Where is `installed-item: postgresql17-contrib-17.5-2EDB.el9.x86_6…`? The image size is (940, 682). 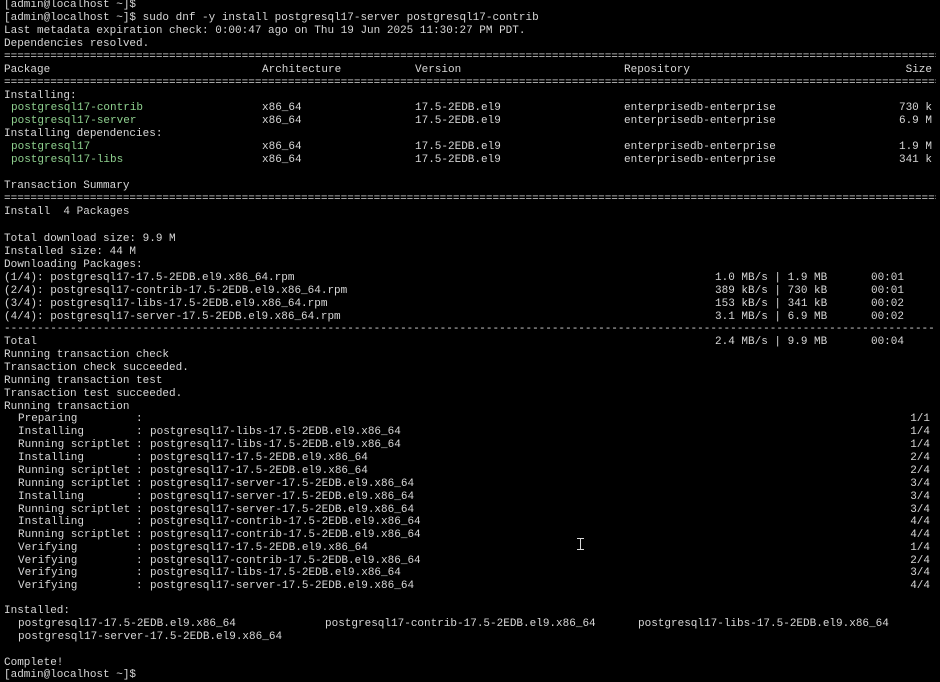
installed-item: postgresql17-contrib-17.5-2EDB.el9.x86_6… is located at coordinates (460, 624).